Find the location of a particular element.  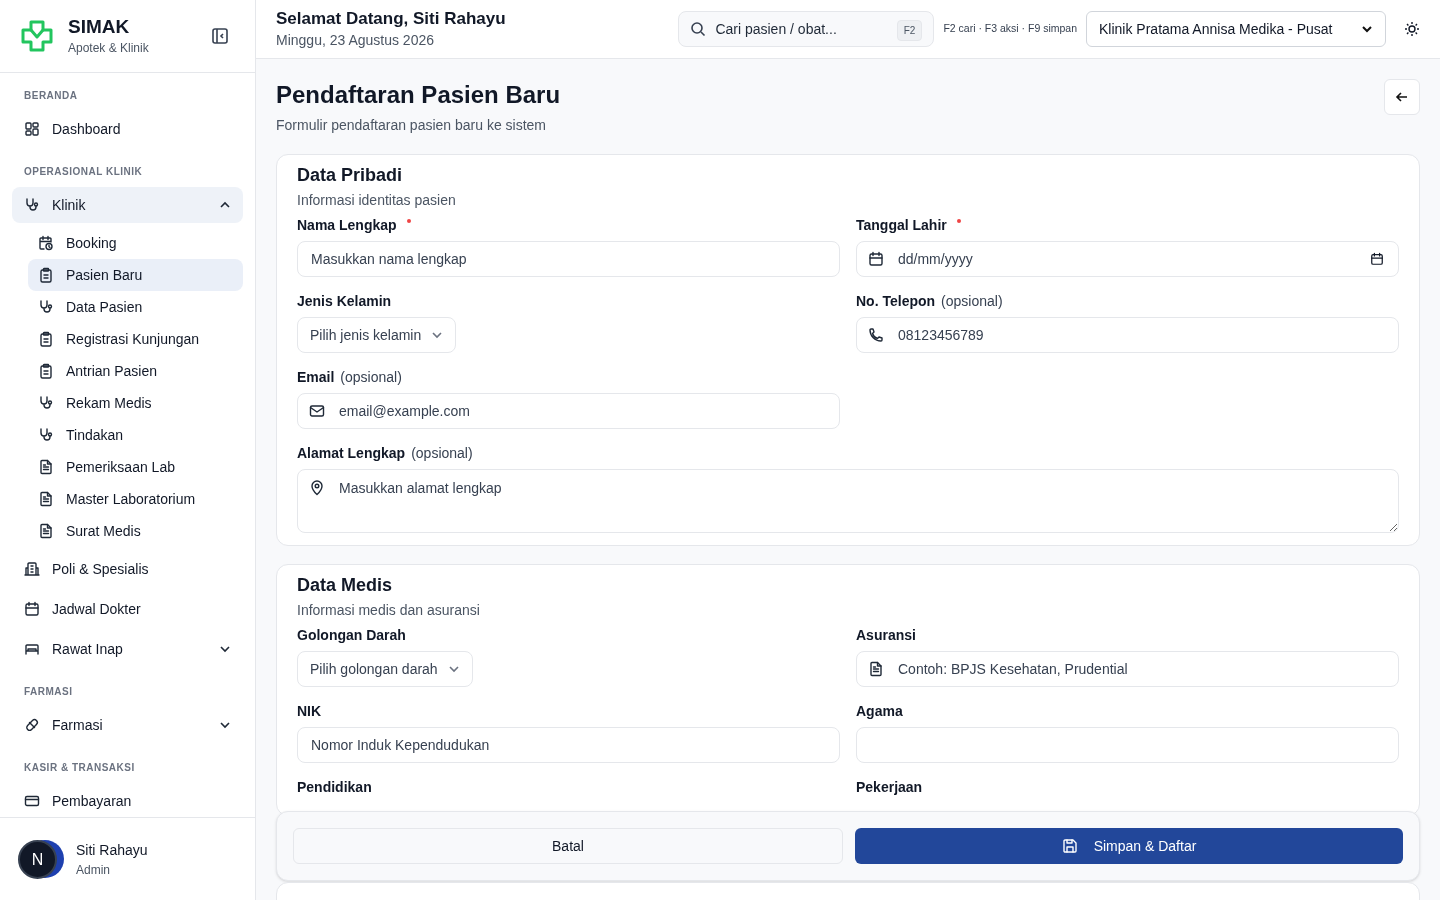

sidebar-subitem: Pasien Baru is located at coordinates (135, 275).